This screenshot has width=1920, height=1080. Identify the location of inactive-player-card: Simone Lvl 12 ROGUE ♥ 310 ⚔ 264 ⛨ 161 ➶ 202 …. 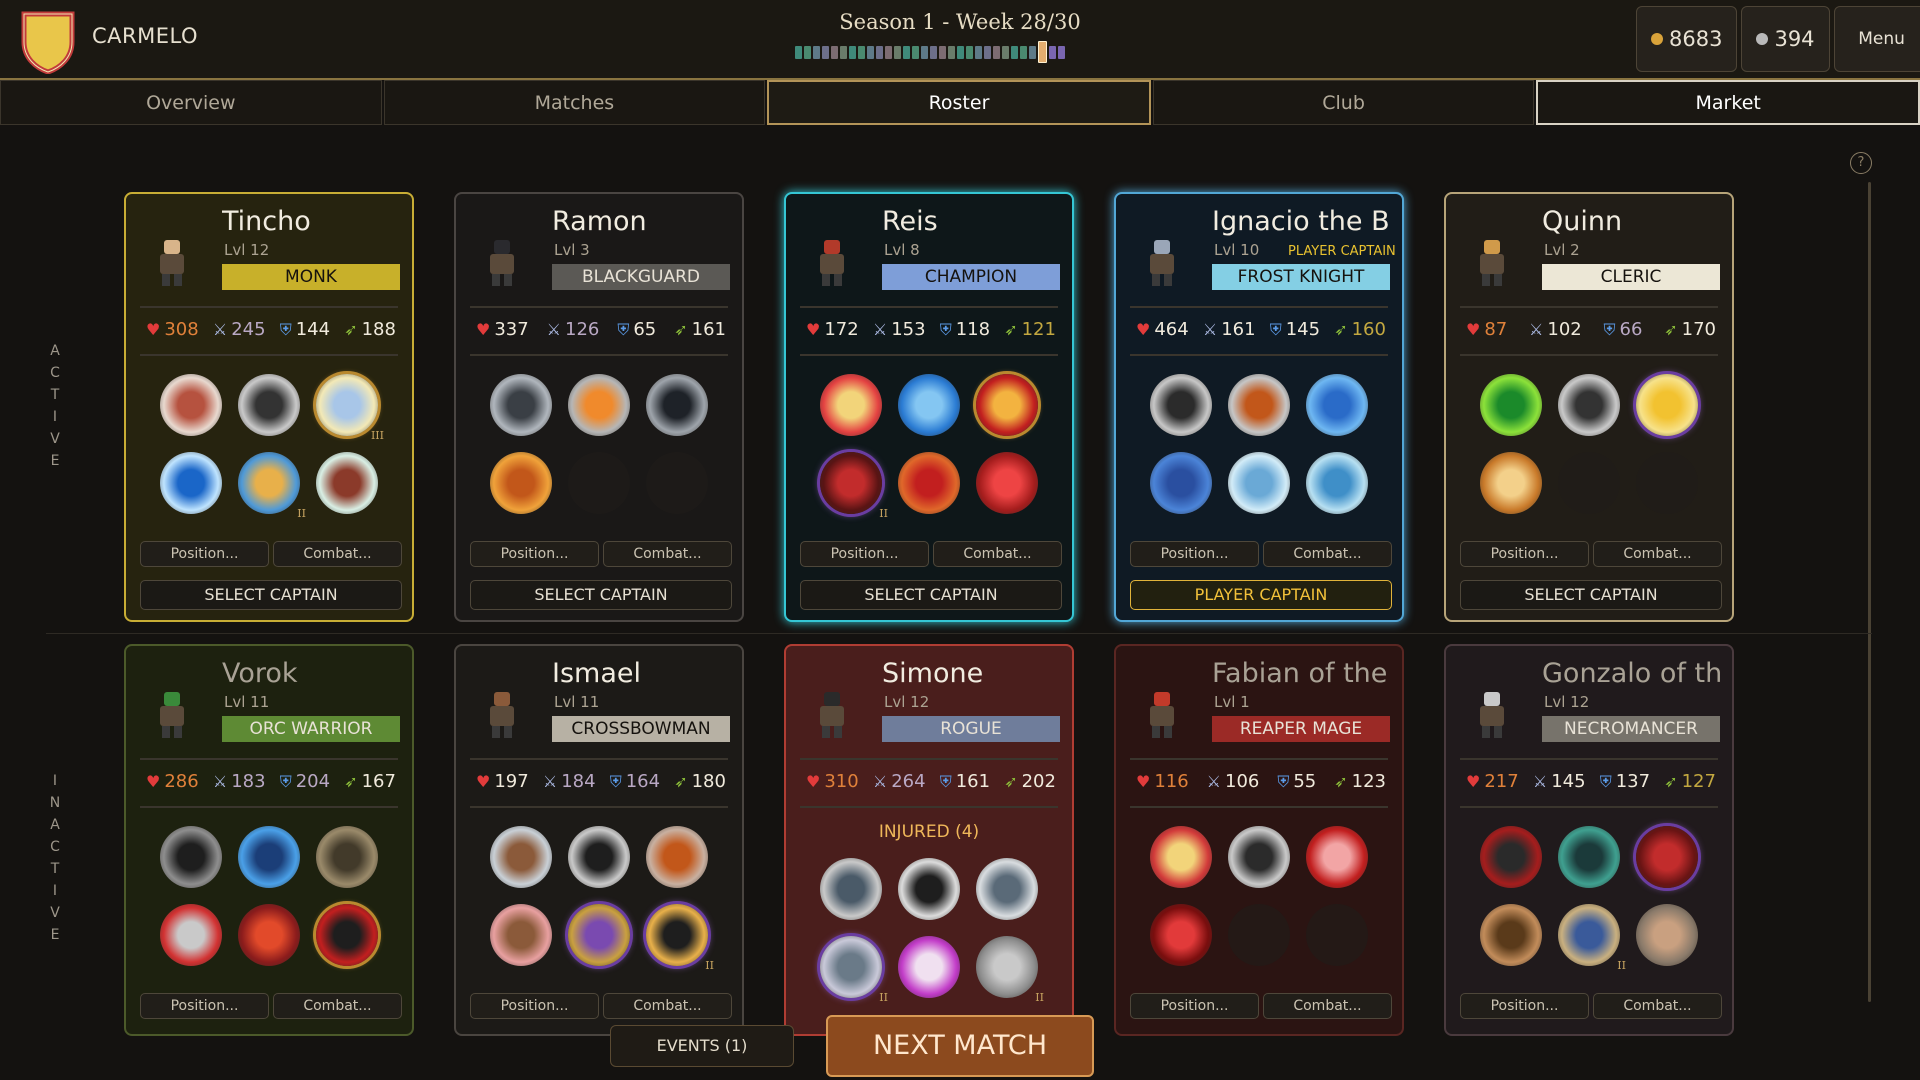
(929, 840).